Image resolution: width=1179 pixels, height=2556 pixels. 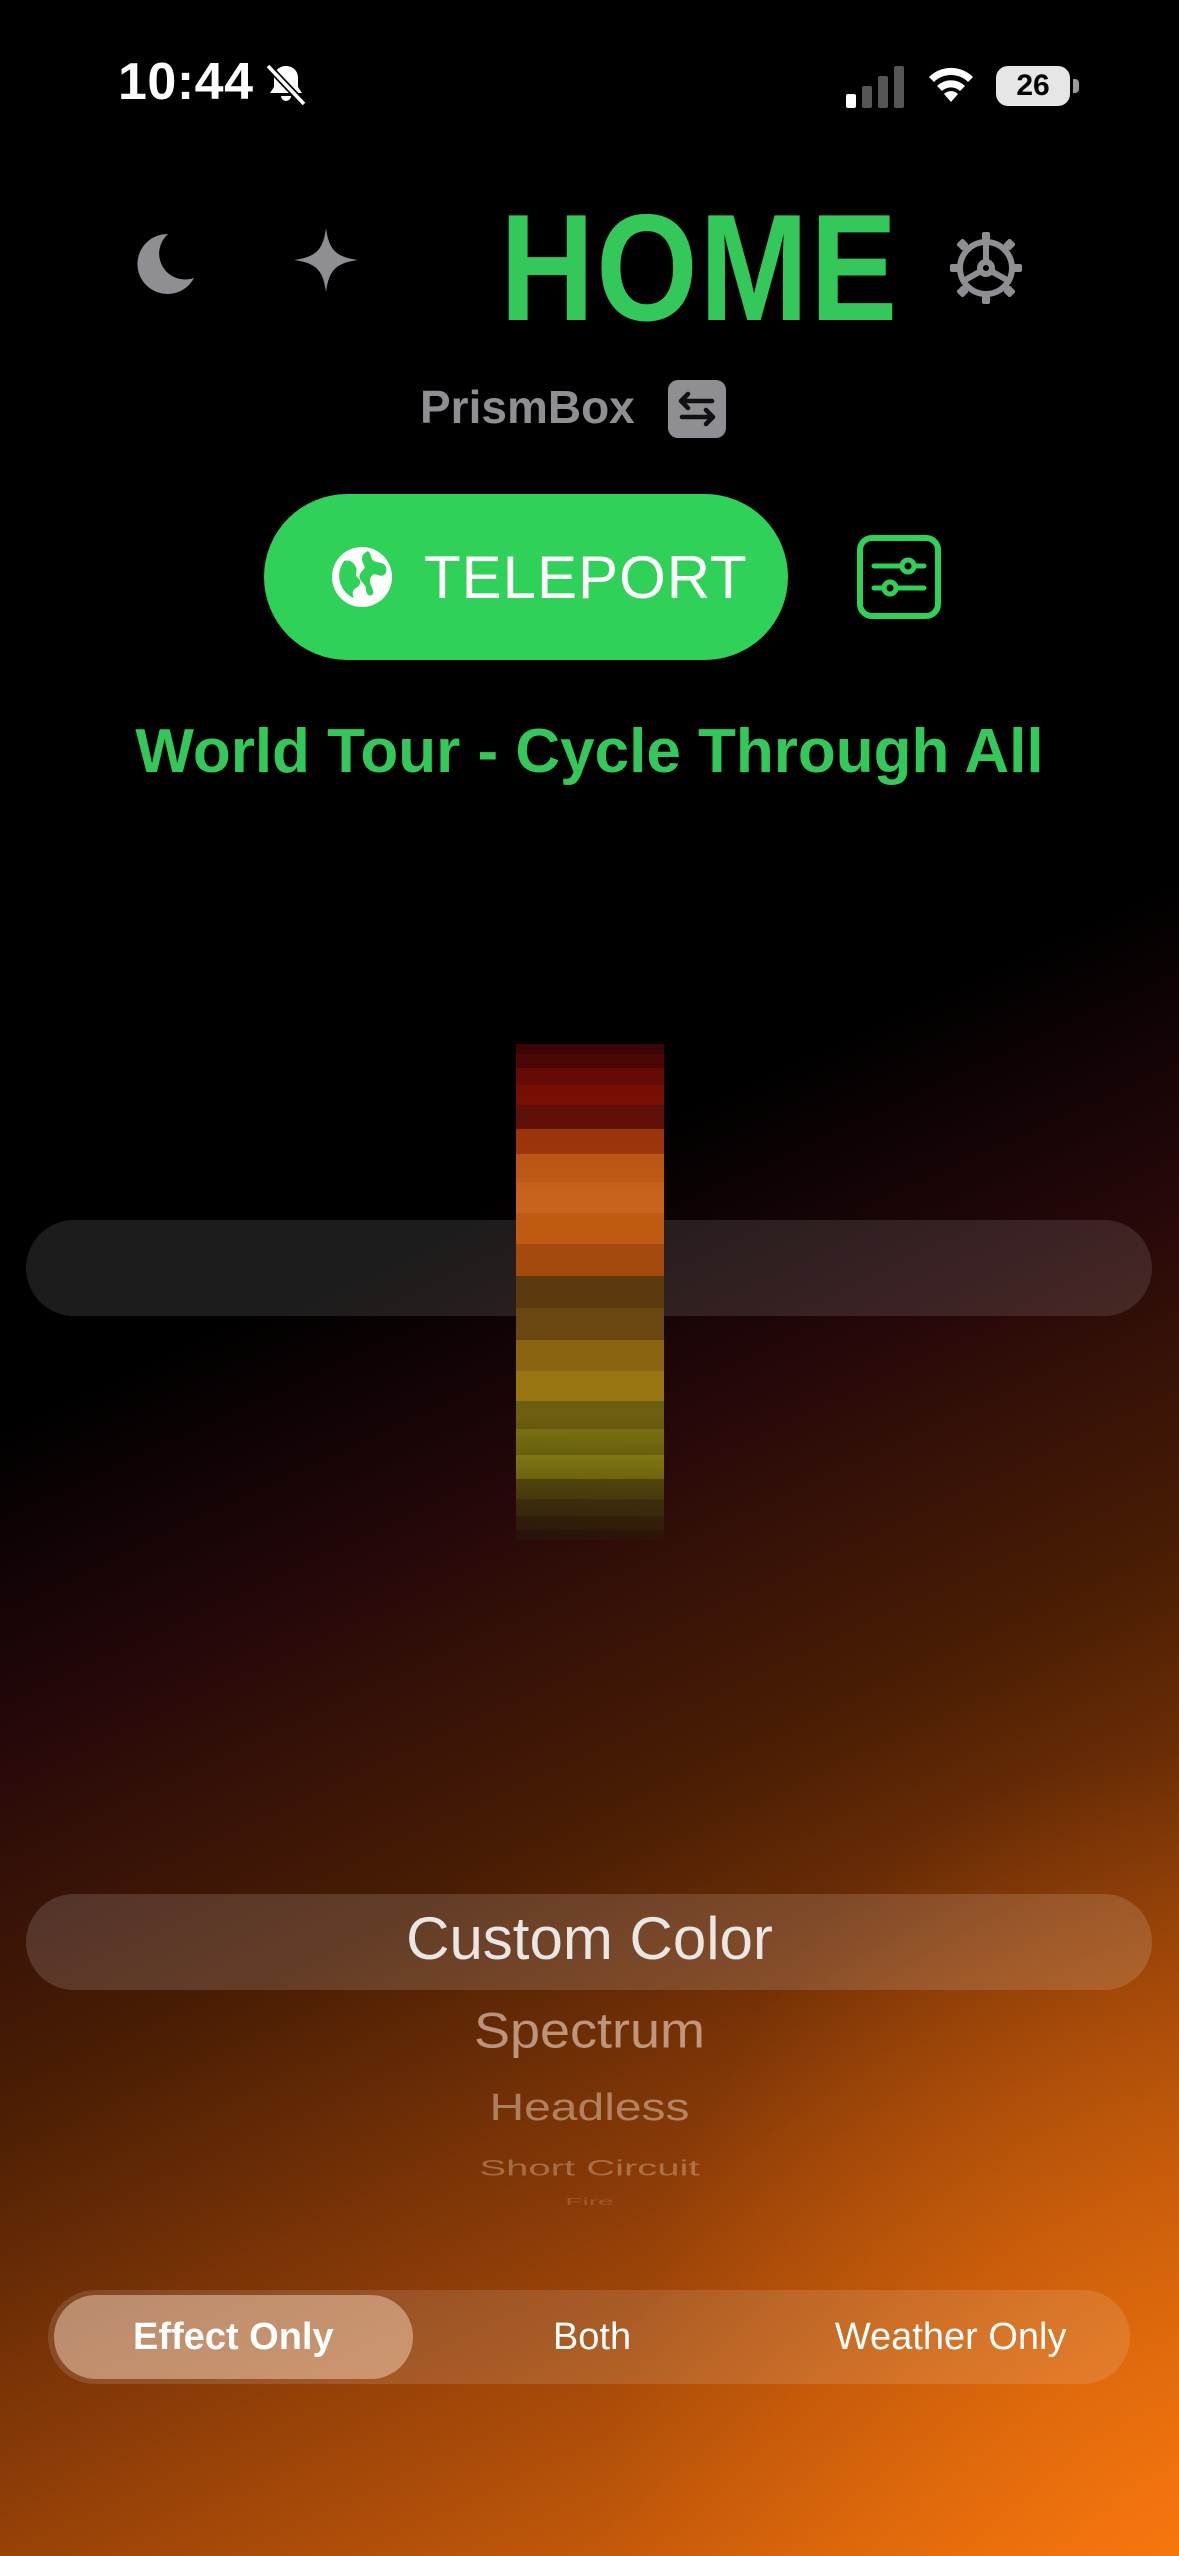 I want to click on moon-icon, so click(x=164, y=264).